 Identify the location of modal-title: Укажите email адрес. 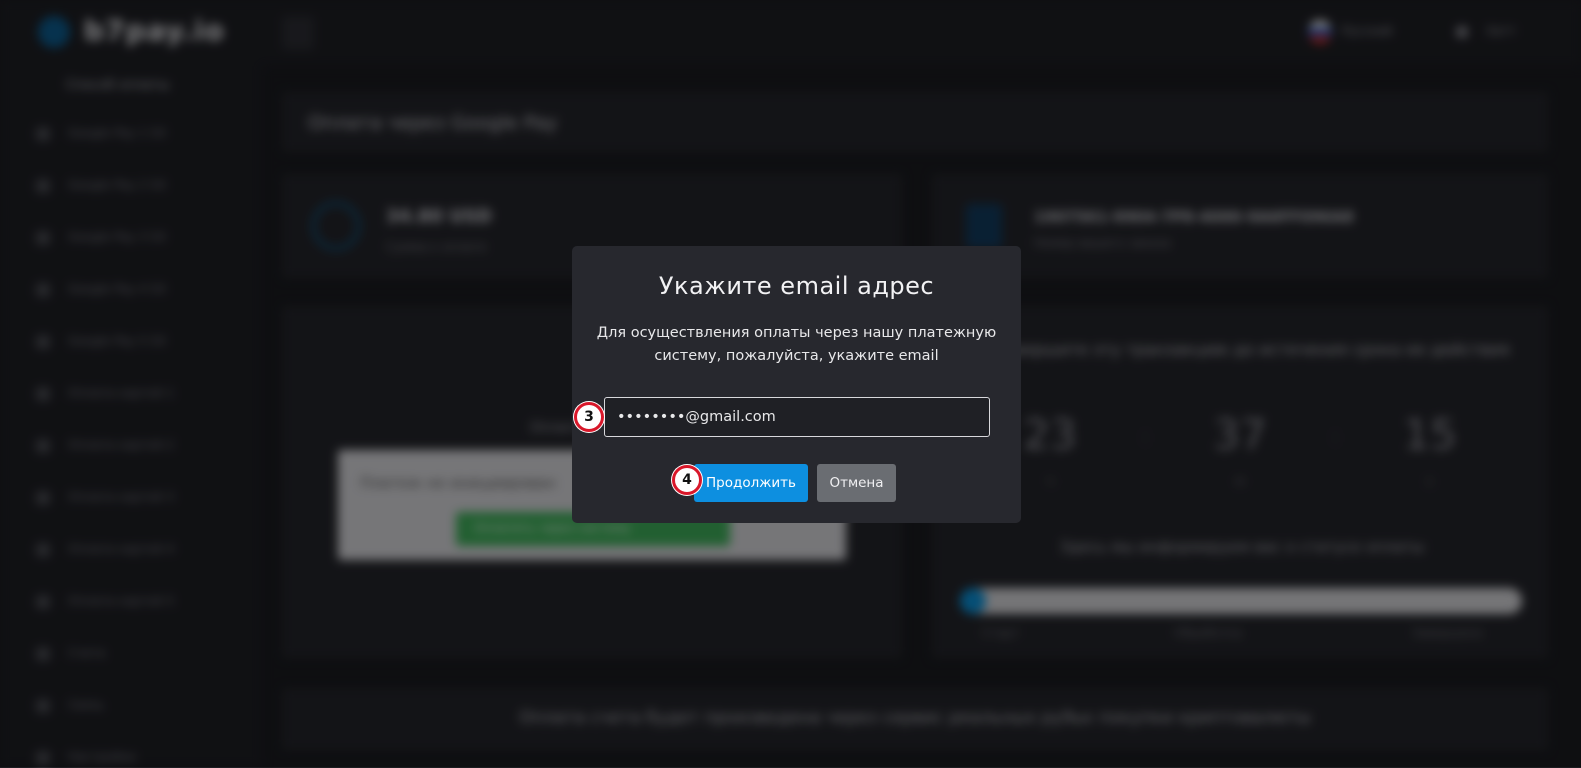
(796, 286).